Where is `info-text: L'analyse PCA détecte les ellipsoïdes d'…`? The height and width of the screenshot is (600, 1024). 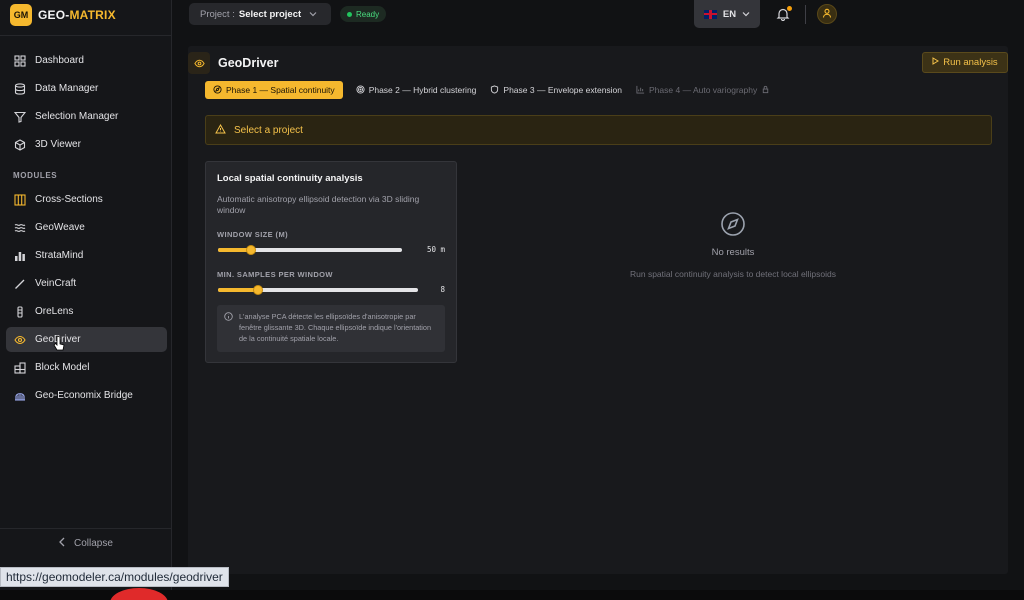
info-text: L'analyse PCA détecte les ellipsoïdes d'… is located at coordinates (335, 327).